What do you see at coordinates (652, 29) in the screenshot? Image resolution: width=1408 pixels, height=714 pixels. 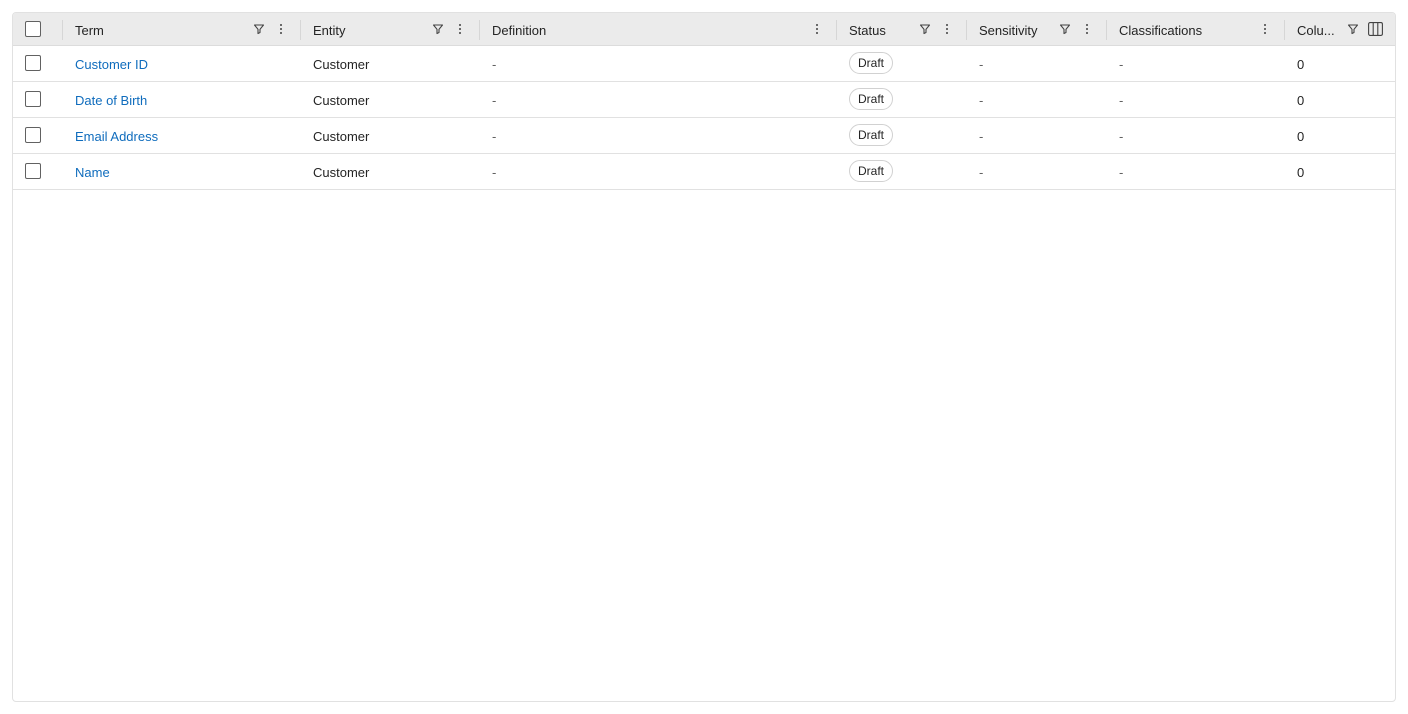 I see `column-header-definition: Definition` at bounding box center [652, 29].